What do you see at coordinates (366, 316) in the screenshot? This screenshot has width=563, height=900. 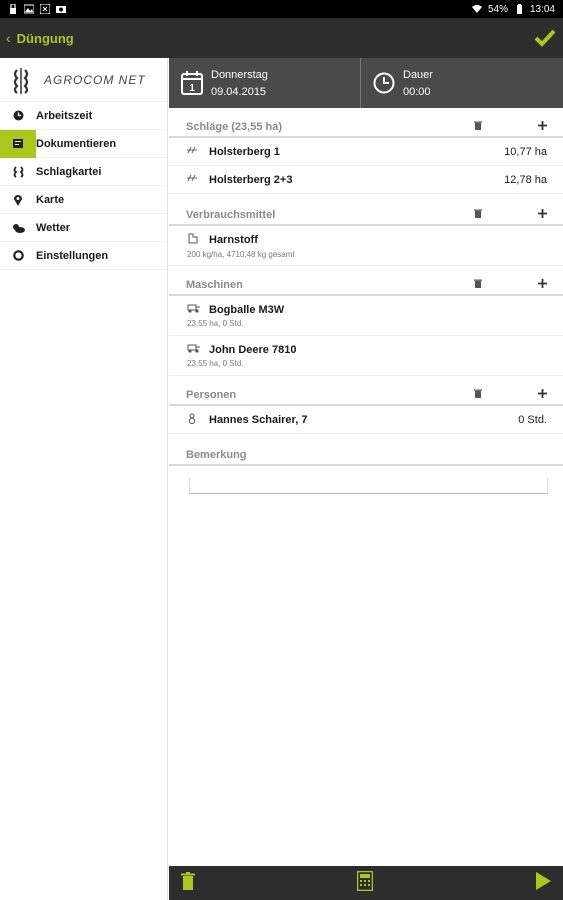 I see `list-item: Bogballe M3W 23,55 ha, 0 Std.` at bounding box center [366, 316].